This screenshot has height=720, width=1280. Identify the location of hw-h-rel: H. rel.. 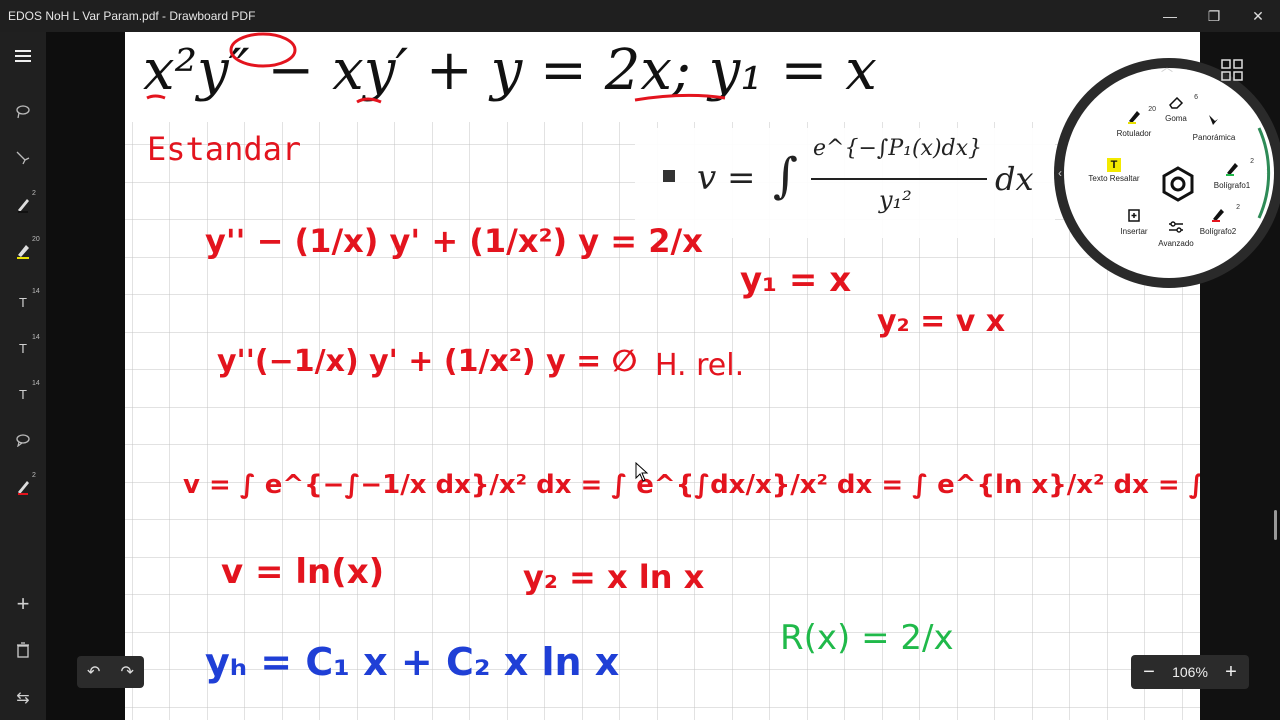
(700, 365).